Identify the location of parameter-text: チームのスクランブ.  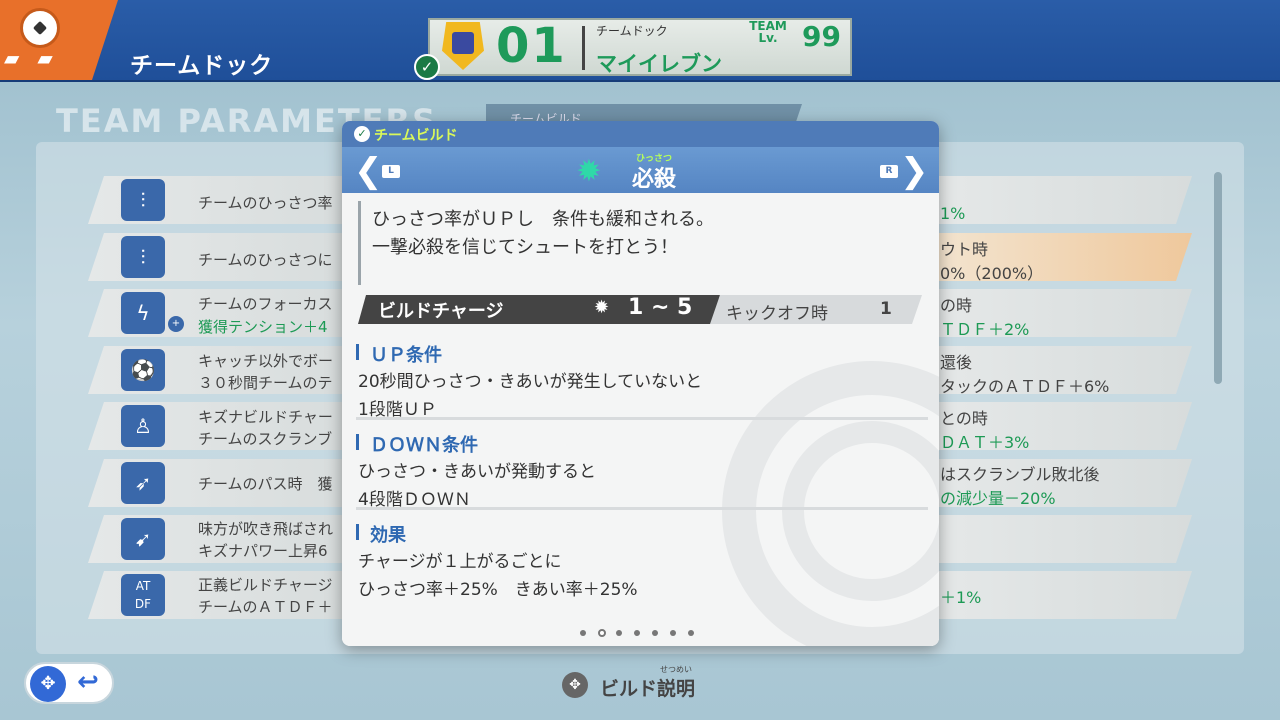
(265, 439).